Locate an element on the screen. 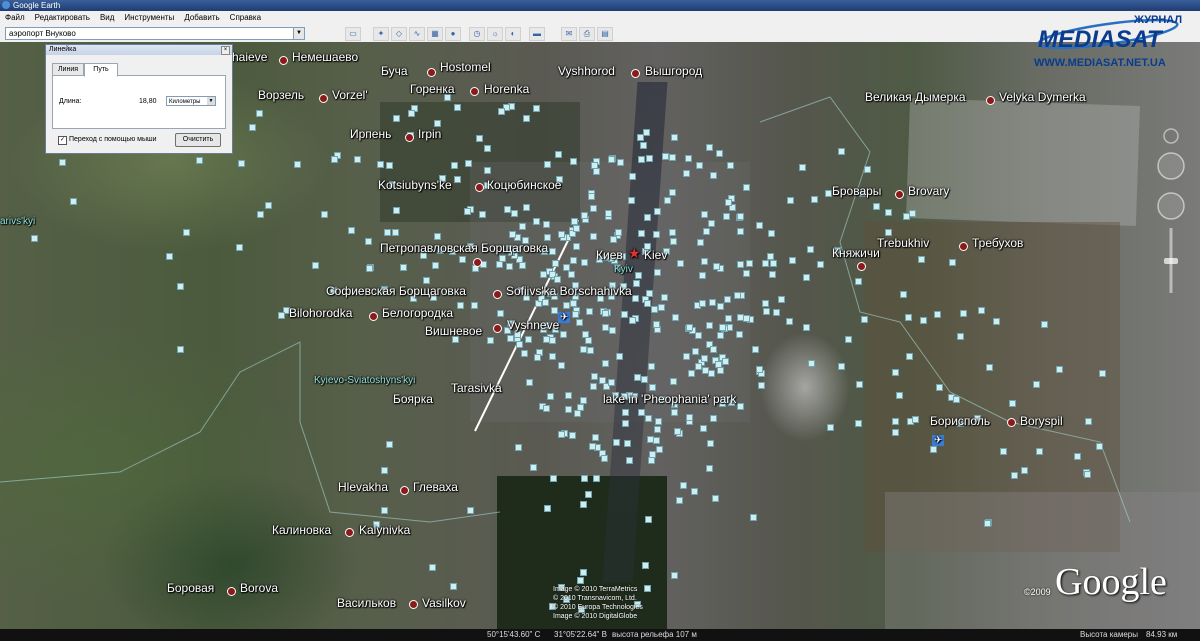 The width and height of the screenshot is (1200, 641). clear-button: Очистить is located at coordinates (198, 140).